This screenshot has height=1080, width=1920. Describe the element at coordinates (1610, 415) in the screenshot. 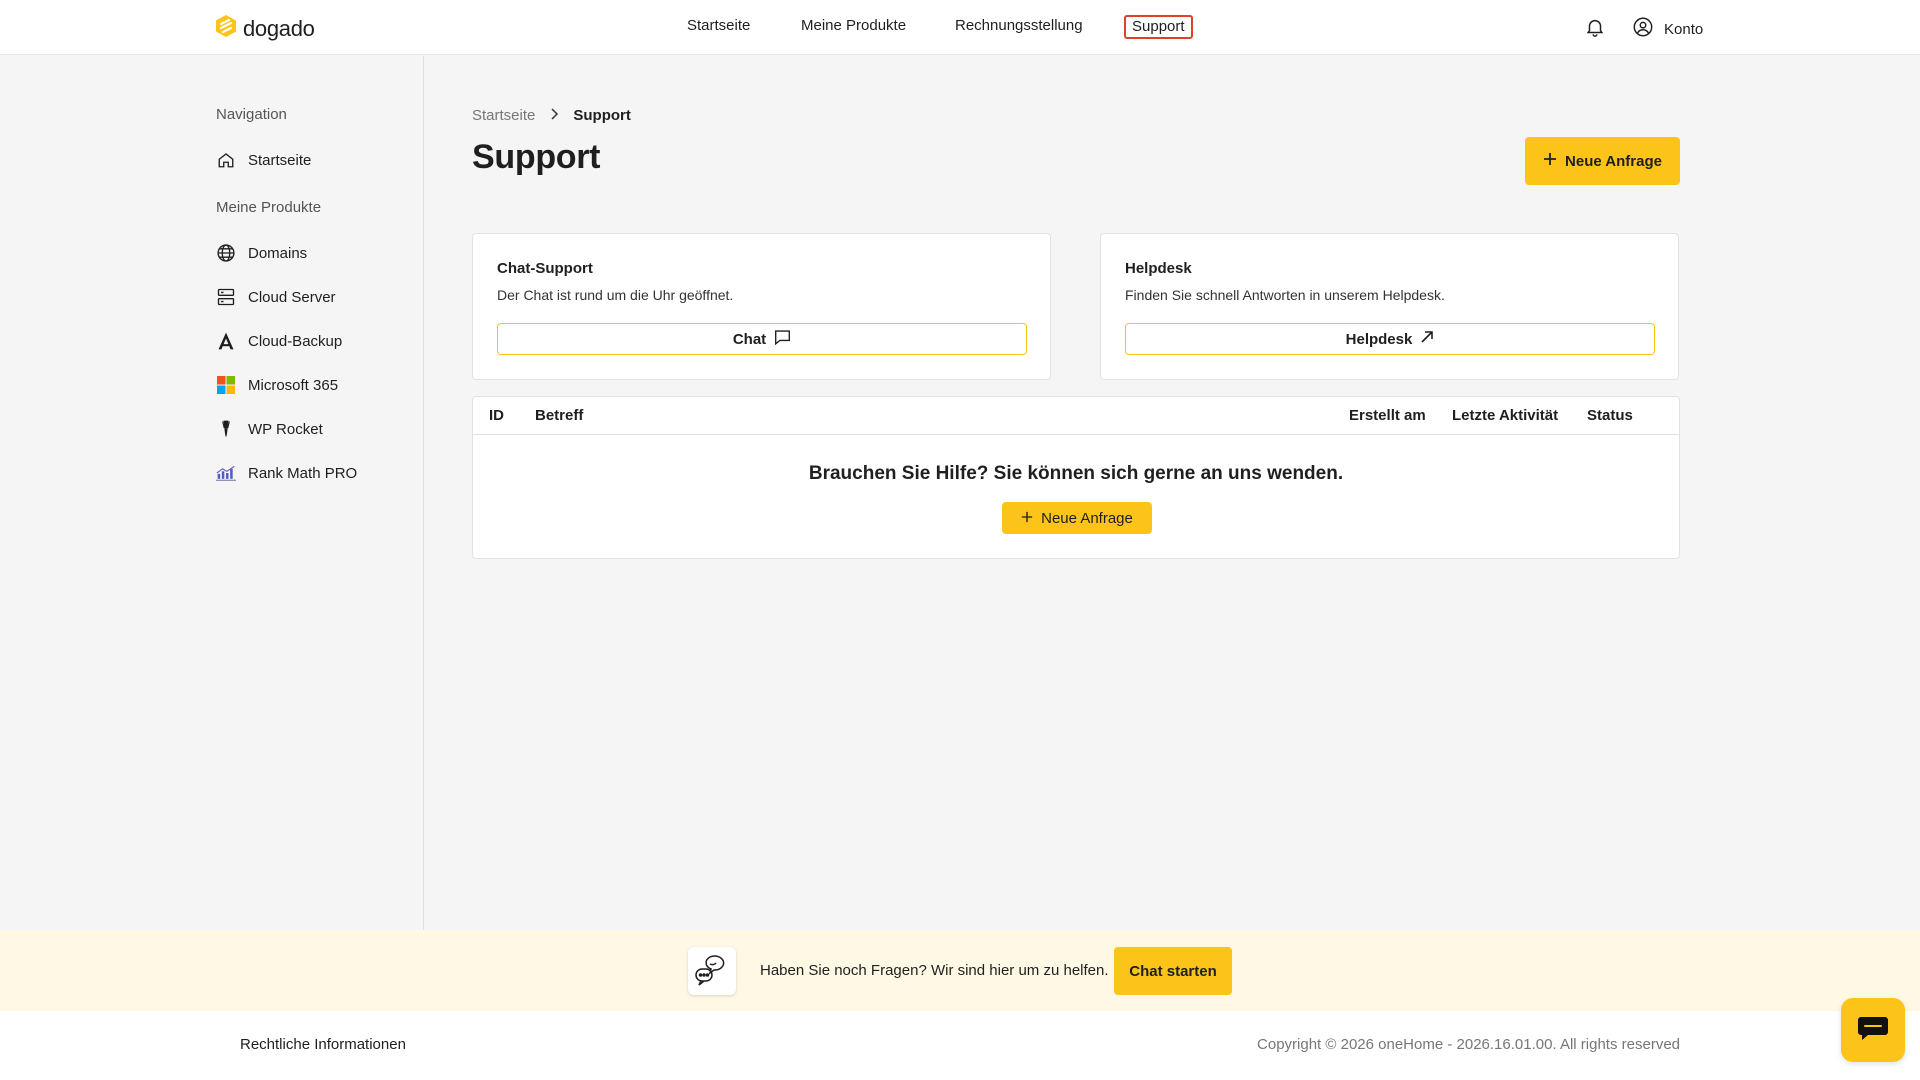

I see `column-status: Status` at that location.